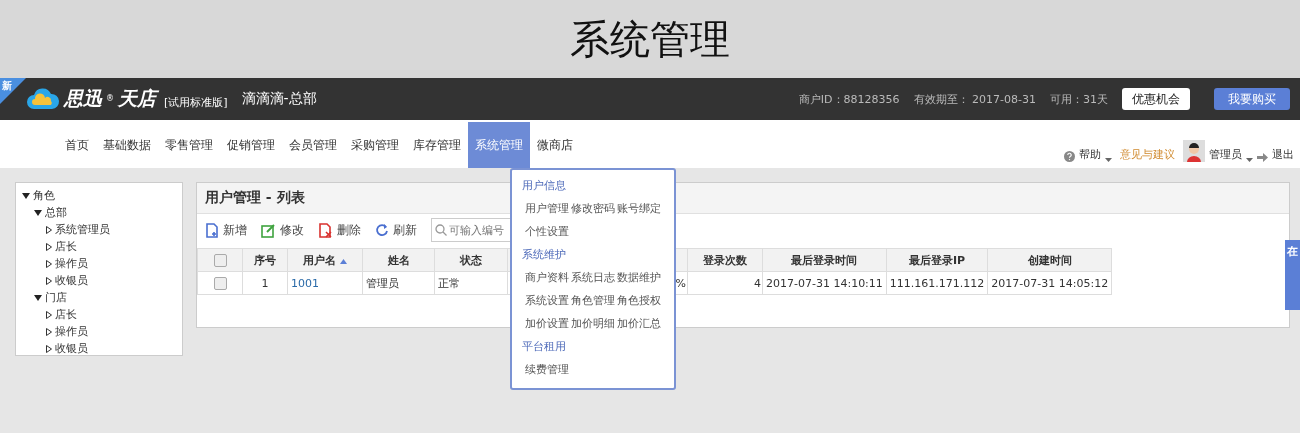 This screenshot has height=433, width=1300. Describe the element at coordinates (757, 283) in the screenshot. I see `table-cell: 4` at that location.